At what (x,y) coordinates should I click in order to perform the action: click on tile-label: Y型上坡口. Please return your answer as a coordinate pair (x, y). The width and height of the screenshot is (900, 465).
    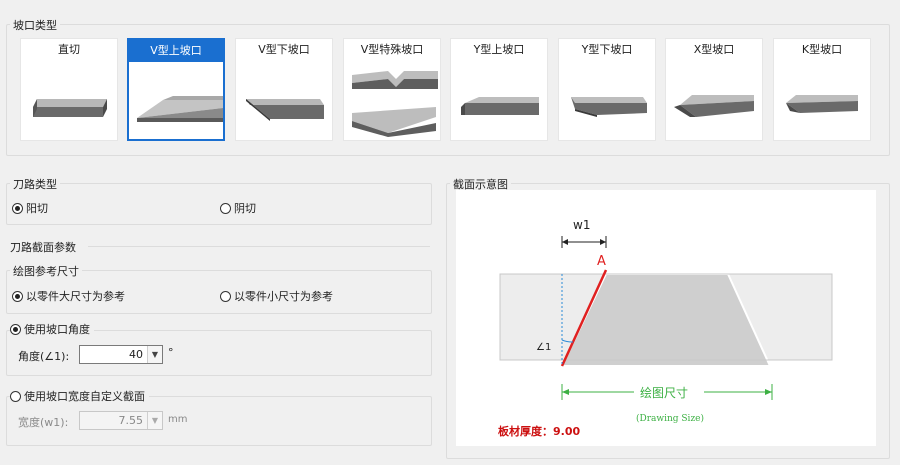
    Looking at the image, I should click on (499, 49).